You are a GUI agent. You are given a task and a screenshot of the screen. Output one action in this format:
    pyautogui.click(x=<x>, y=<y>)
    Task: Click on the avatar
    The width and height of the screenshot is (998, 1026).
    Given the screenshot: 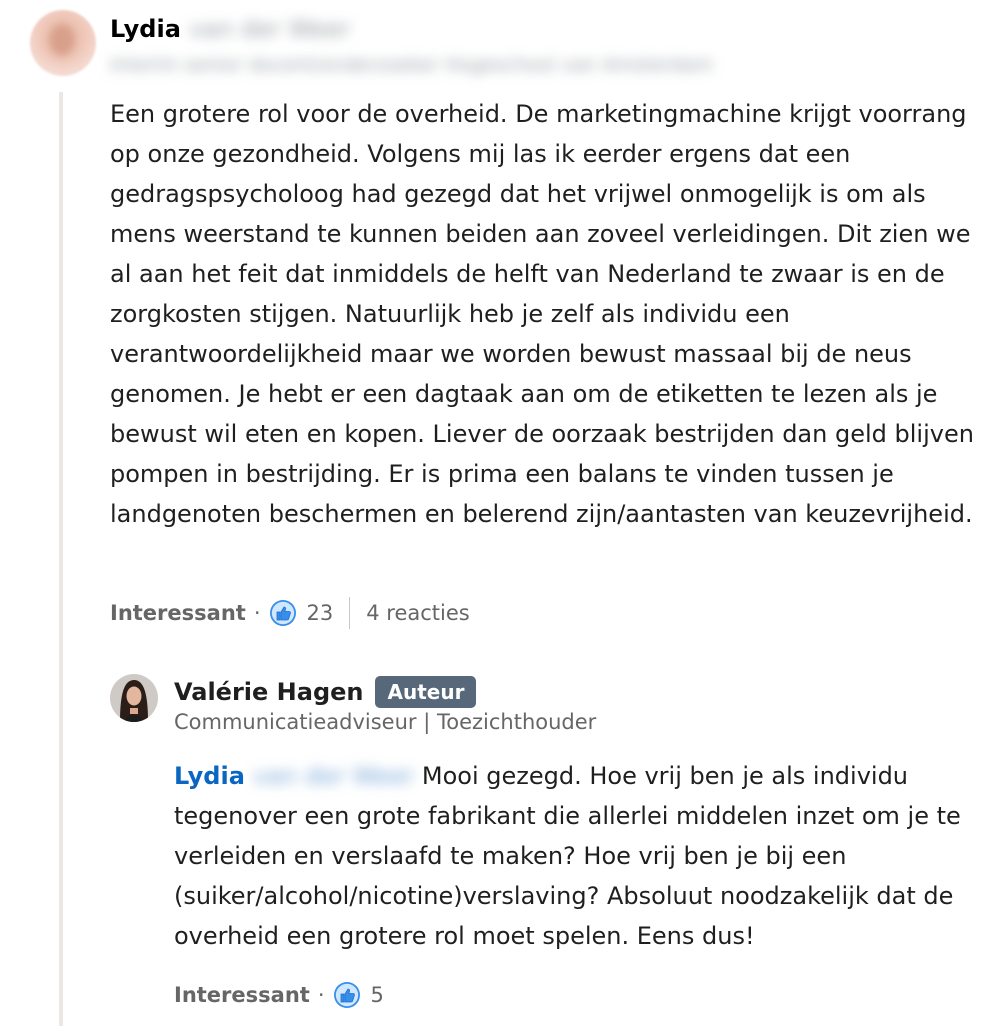 What is the action you would take?
    pyautogui.click(x=63, y=43)
    